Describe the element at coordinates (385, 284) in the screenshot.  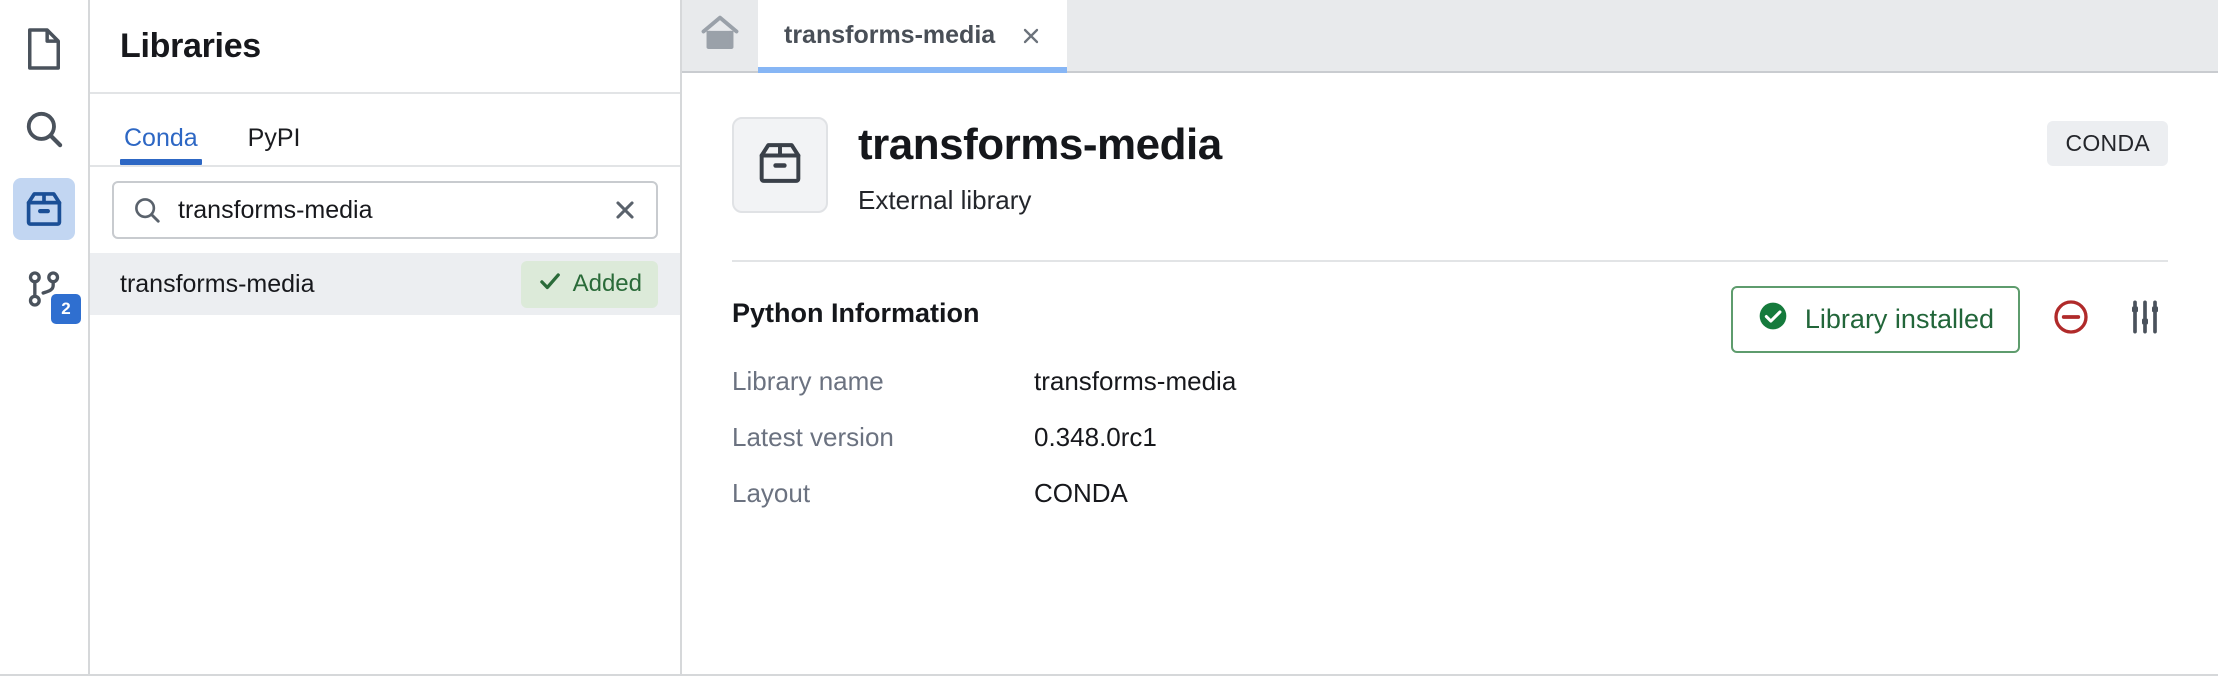
I see `list-item: transforms-media Added` at that location.